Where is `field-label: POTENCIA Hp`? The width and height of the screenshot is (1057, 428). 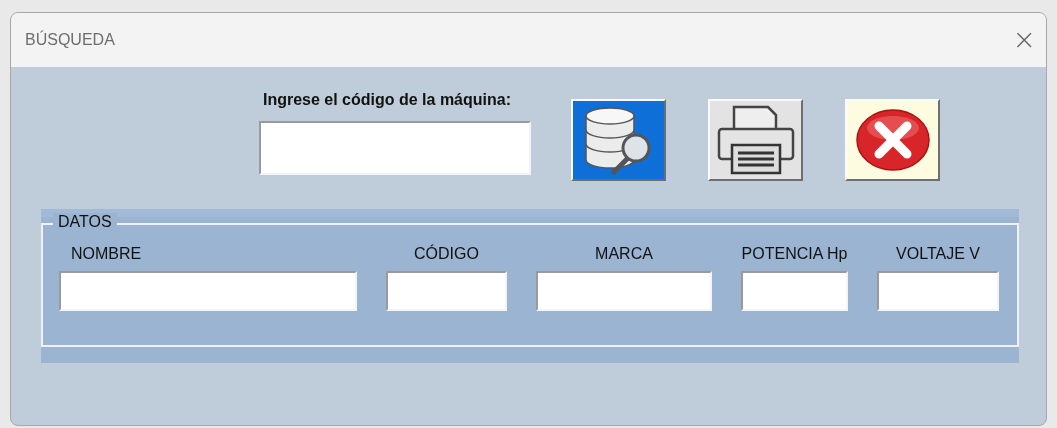 field-label: POTENCIA Hp is located at coordinates (794, 254).